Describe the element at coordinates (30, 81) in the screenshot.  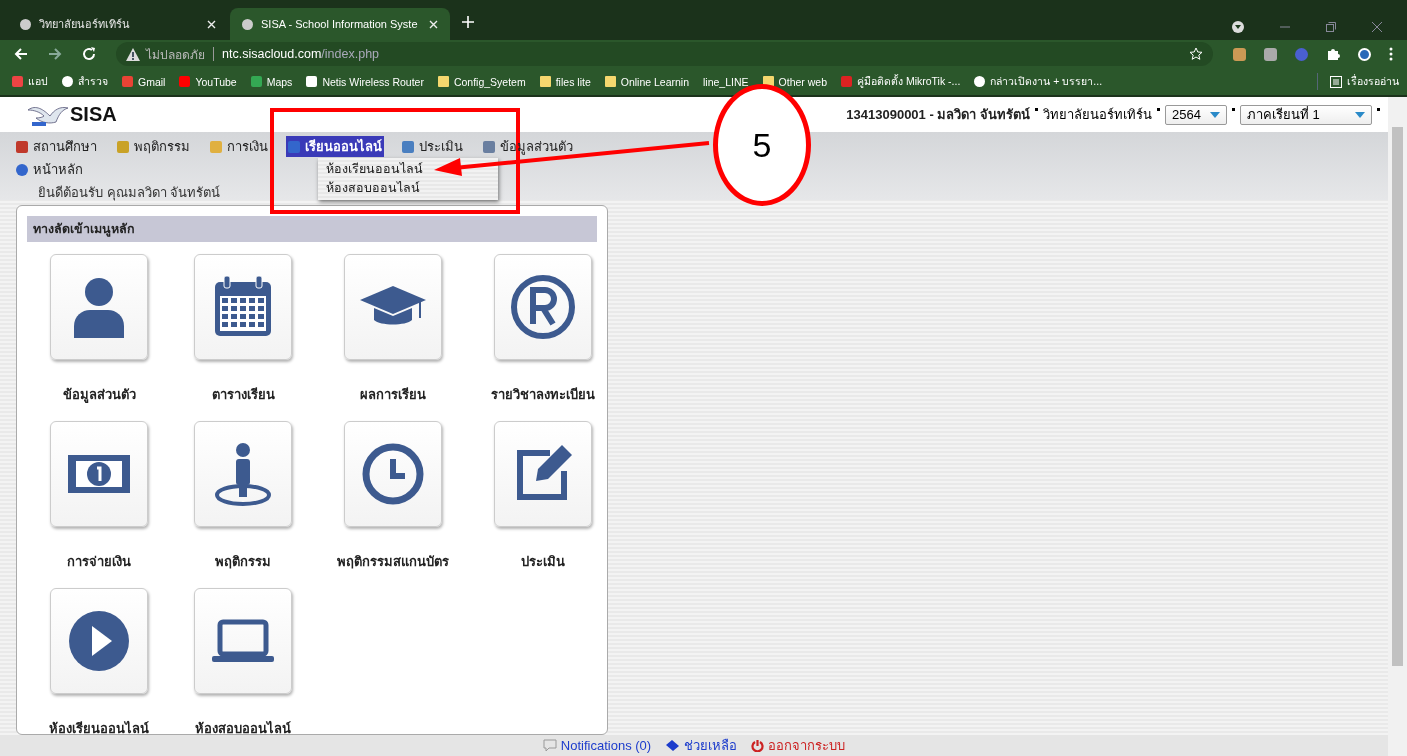
I see `bookmark-item: แอป` at that location.